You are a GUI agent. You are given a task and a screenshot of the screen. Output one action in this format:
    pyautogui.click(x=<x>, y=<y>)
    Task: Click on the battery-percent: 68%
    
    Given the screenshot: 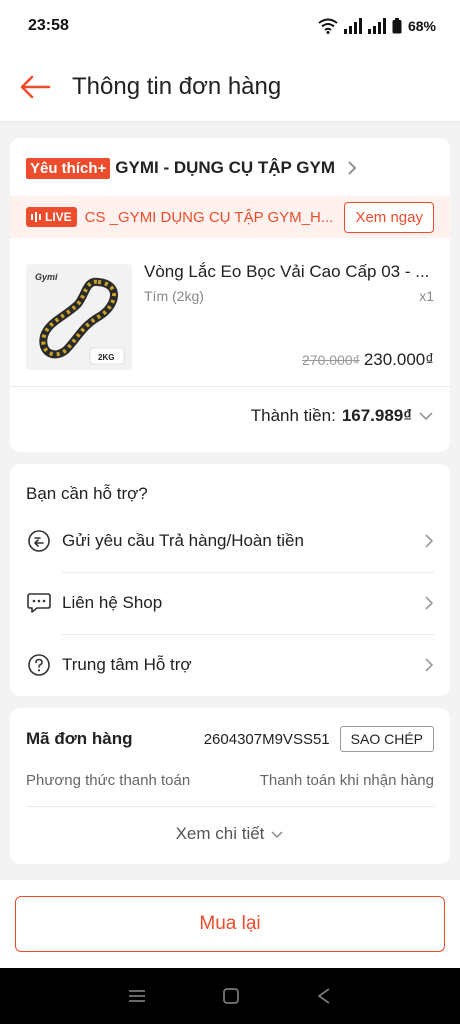 What is the action you would take?
    pyautogui.click(x=421, y=26)
    